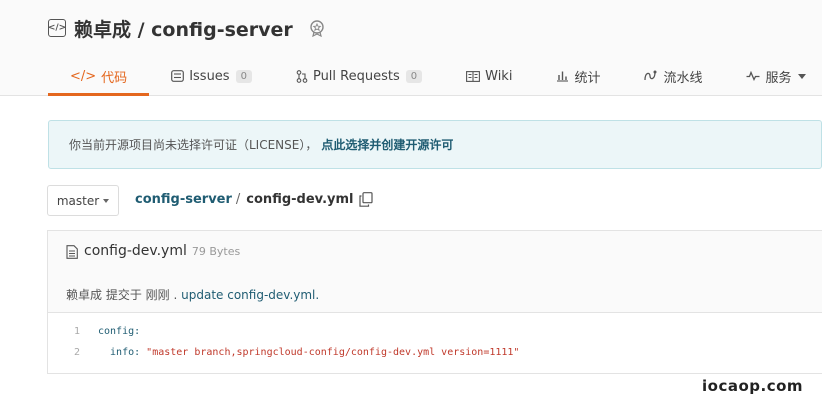  I want to click on line-number: 1, so click(66, 331).